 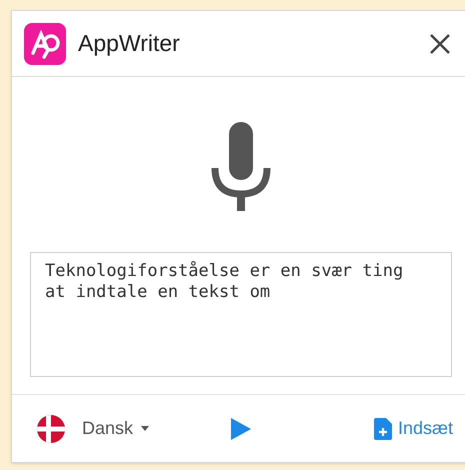 I want to click on denmark-flag-icon, so click(x=51, y=428).